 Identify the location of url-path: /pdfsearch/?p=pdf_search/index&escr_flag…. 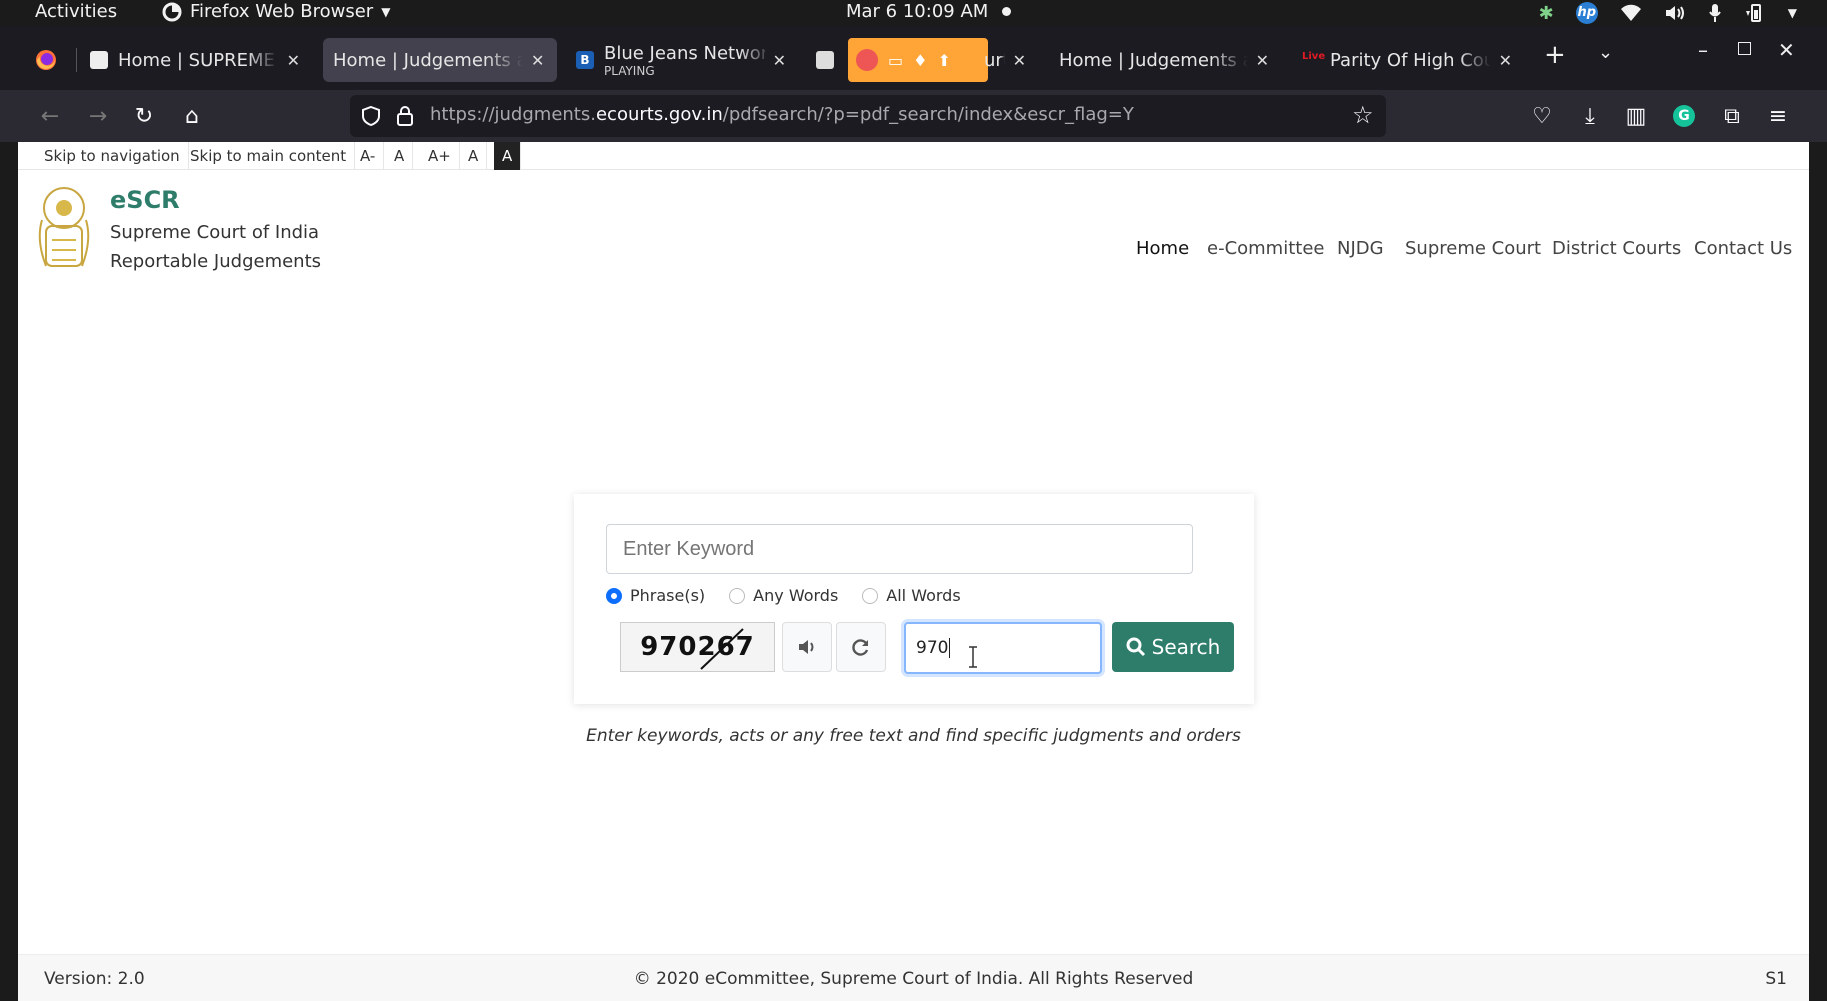
(928, 114).